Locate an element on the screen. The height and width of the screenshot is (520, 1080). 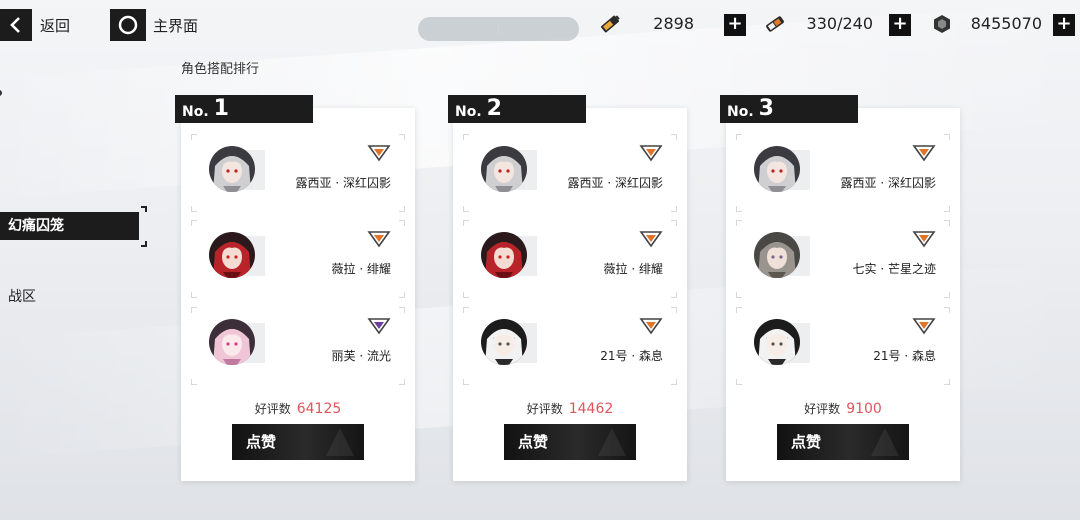
likes-row: 好评数 9100 is located at coordinates (843, 408).